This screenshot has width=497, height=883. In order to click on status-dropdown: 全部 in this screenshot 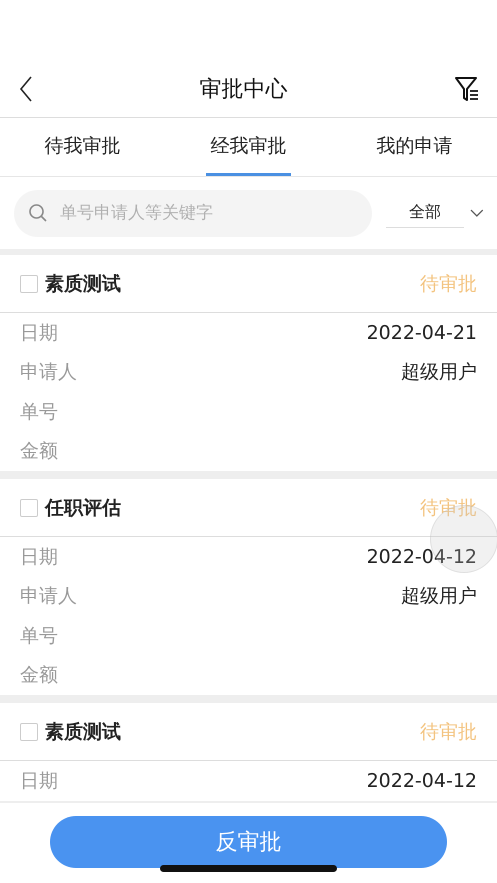, I will do `click(435, 213)`.